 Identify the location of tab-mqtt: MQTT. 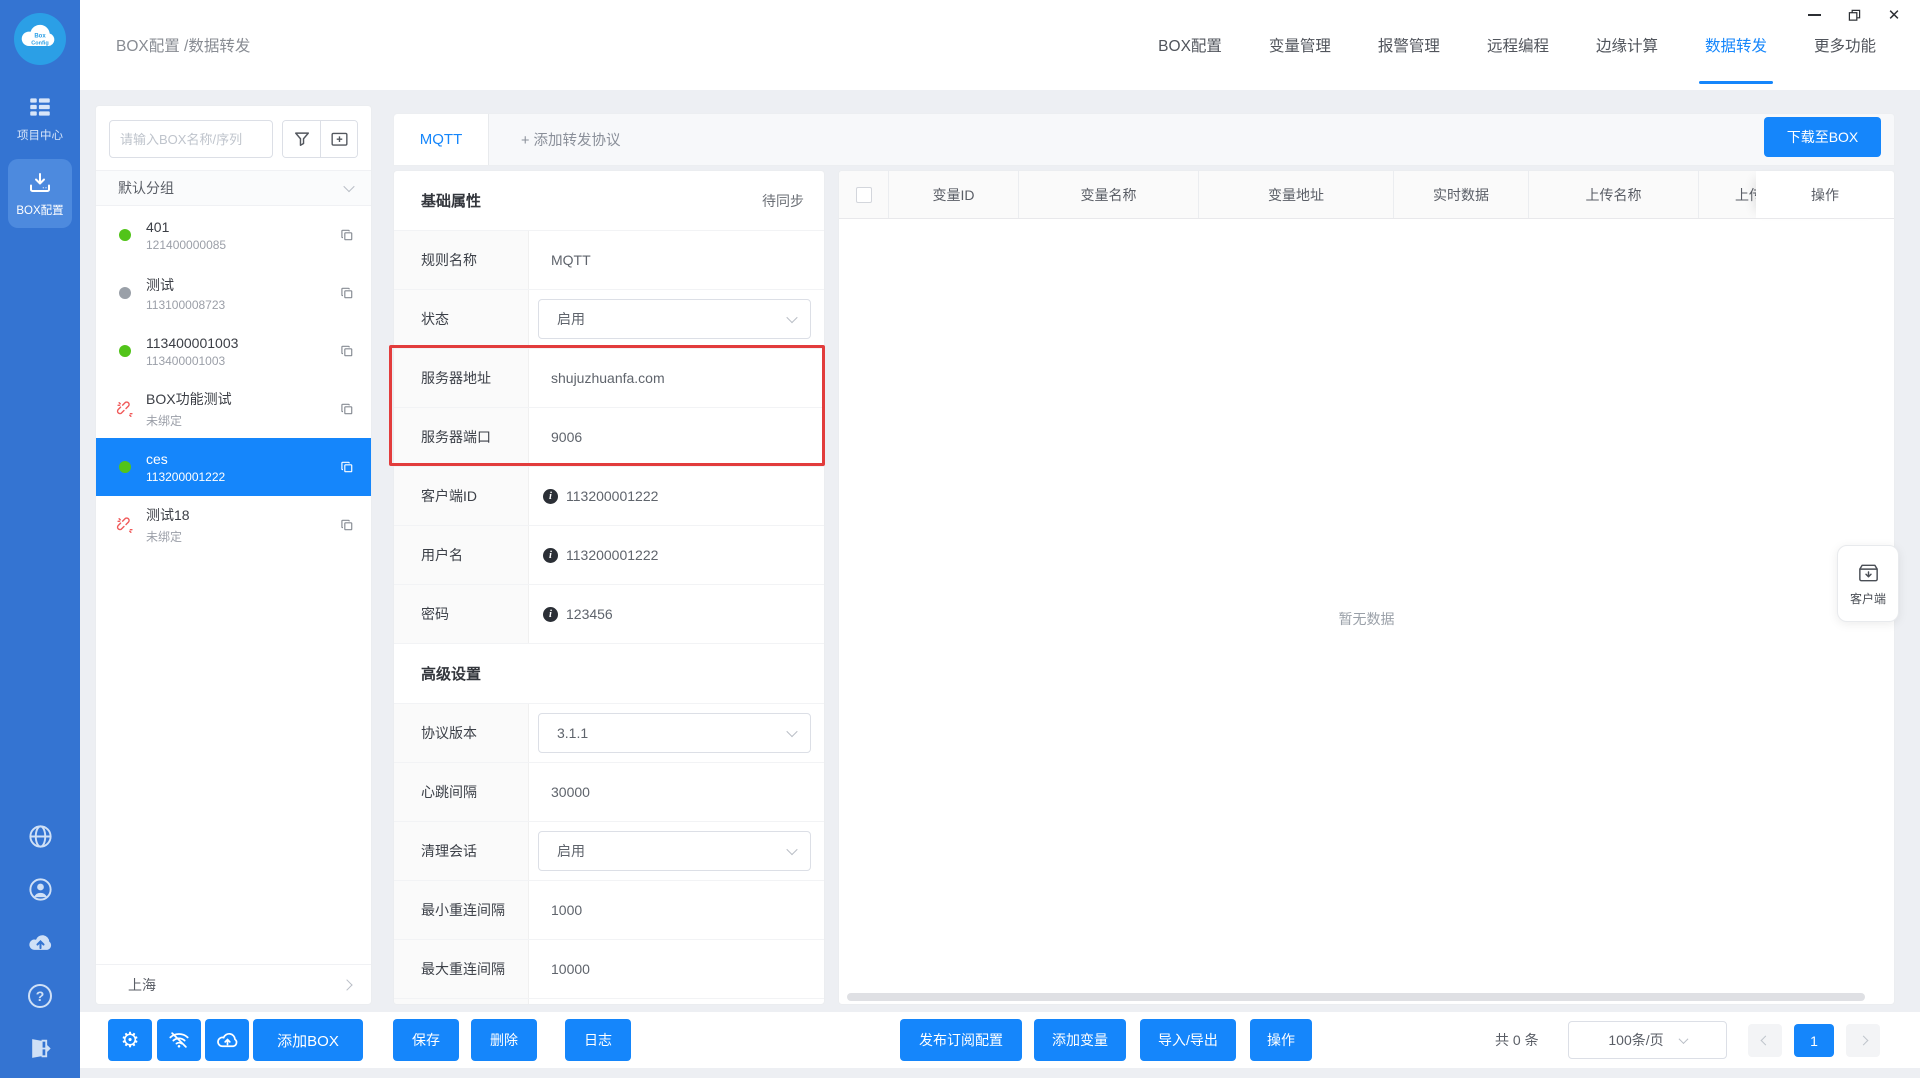
(441, 139).